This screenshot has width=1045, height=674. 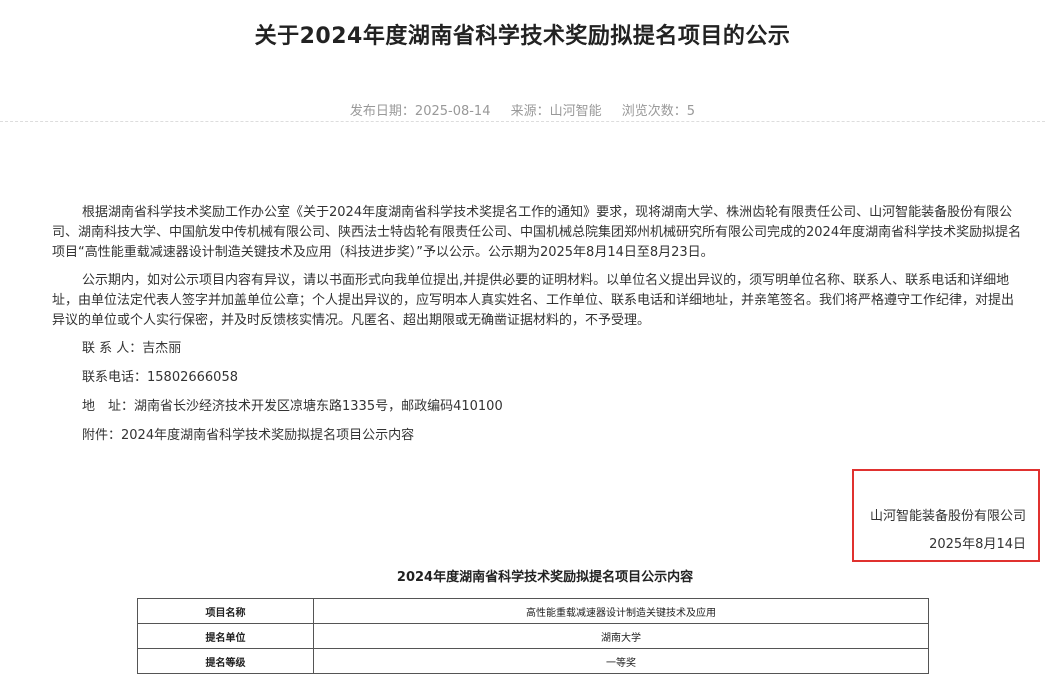 What do you see at coordinates (538, 440) in the screenshot?
I see `attachment-link: 附件：2024年度湖南省科学技术奖励拟提名项目公示内容` at bounding box center [538, 440].